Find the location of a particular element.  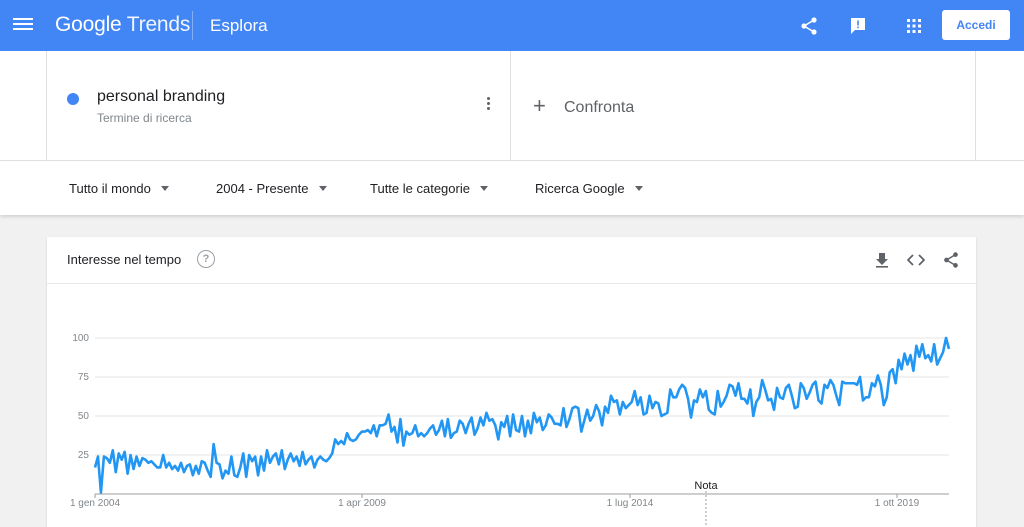

page-title: Esplora is located at coordinates (239, 25).